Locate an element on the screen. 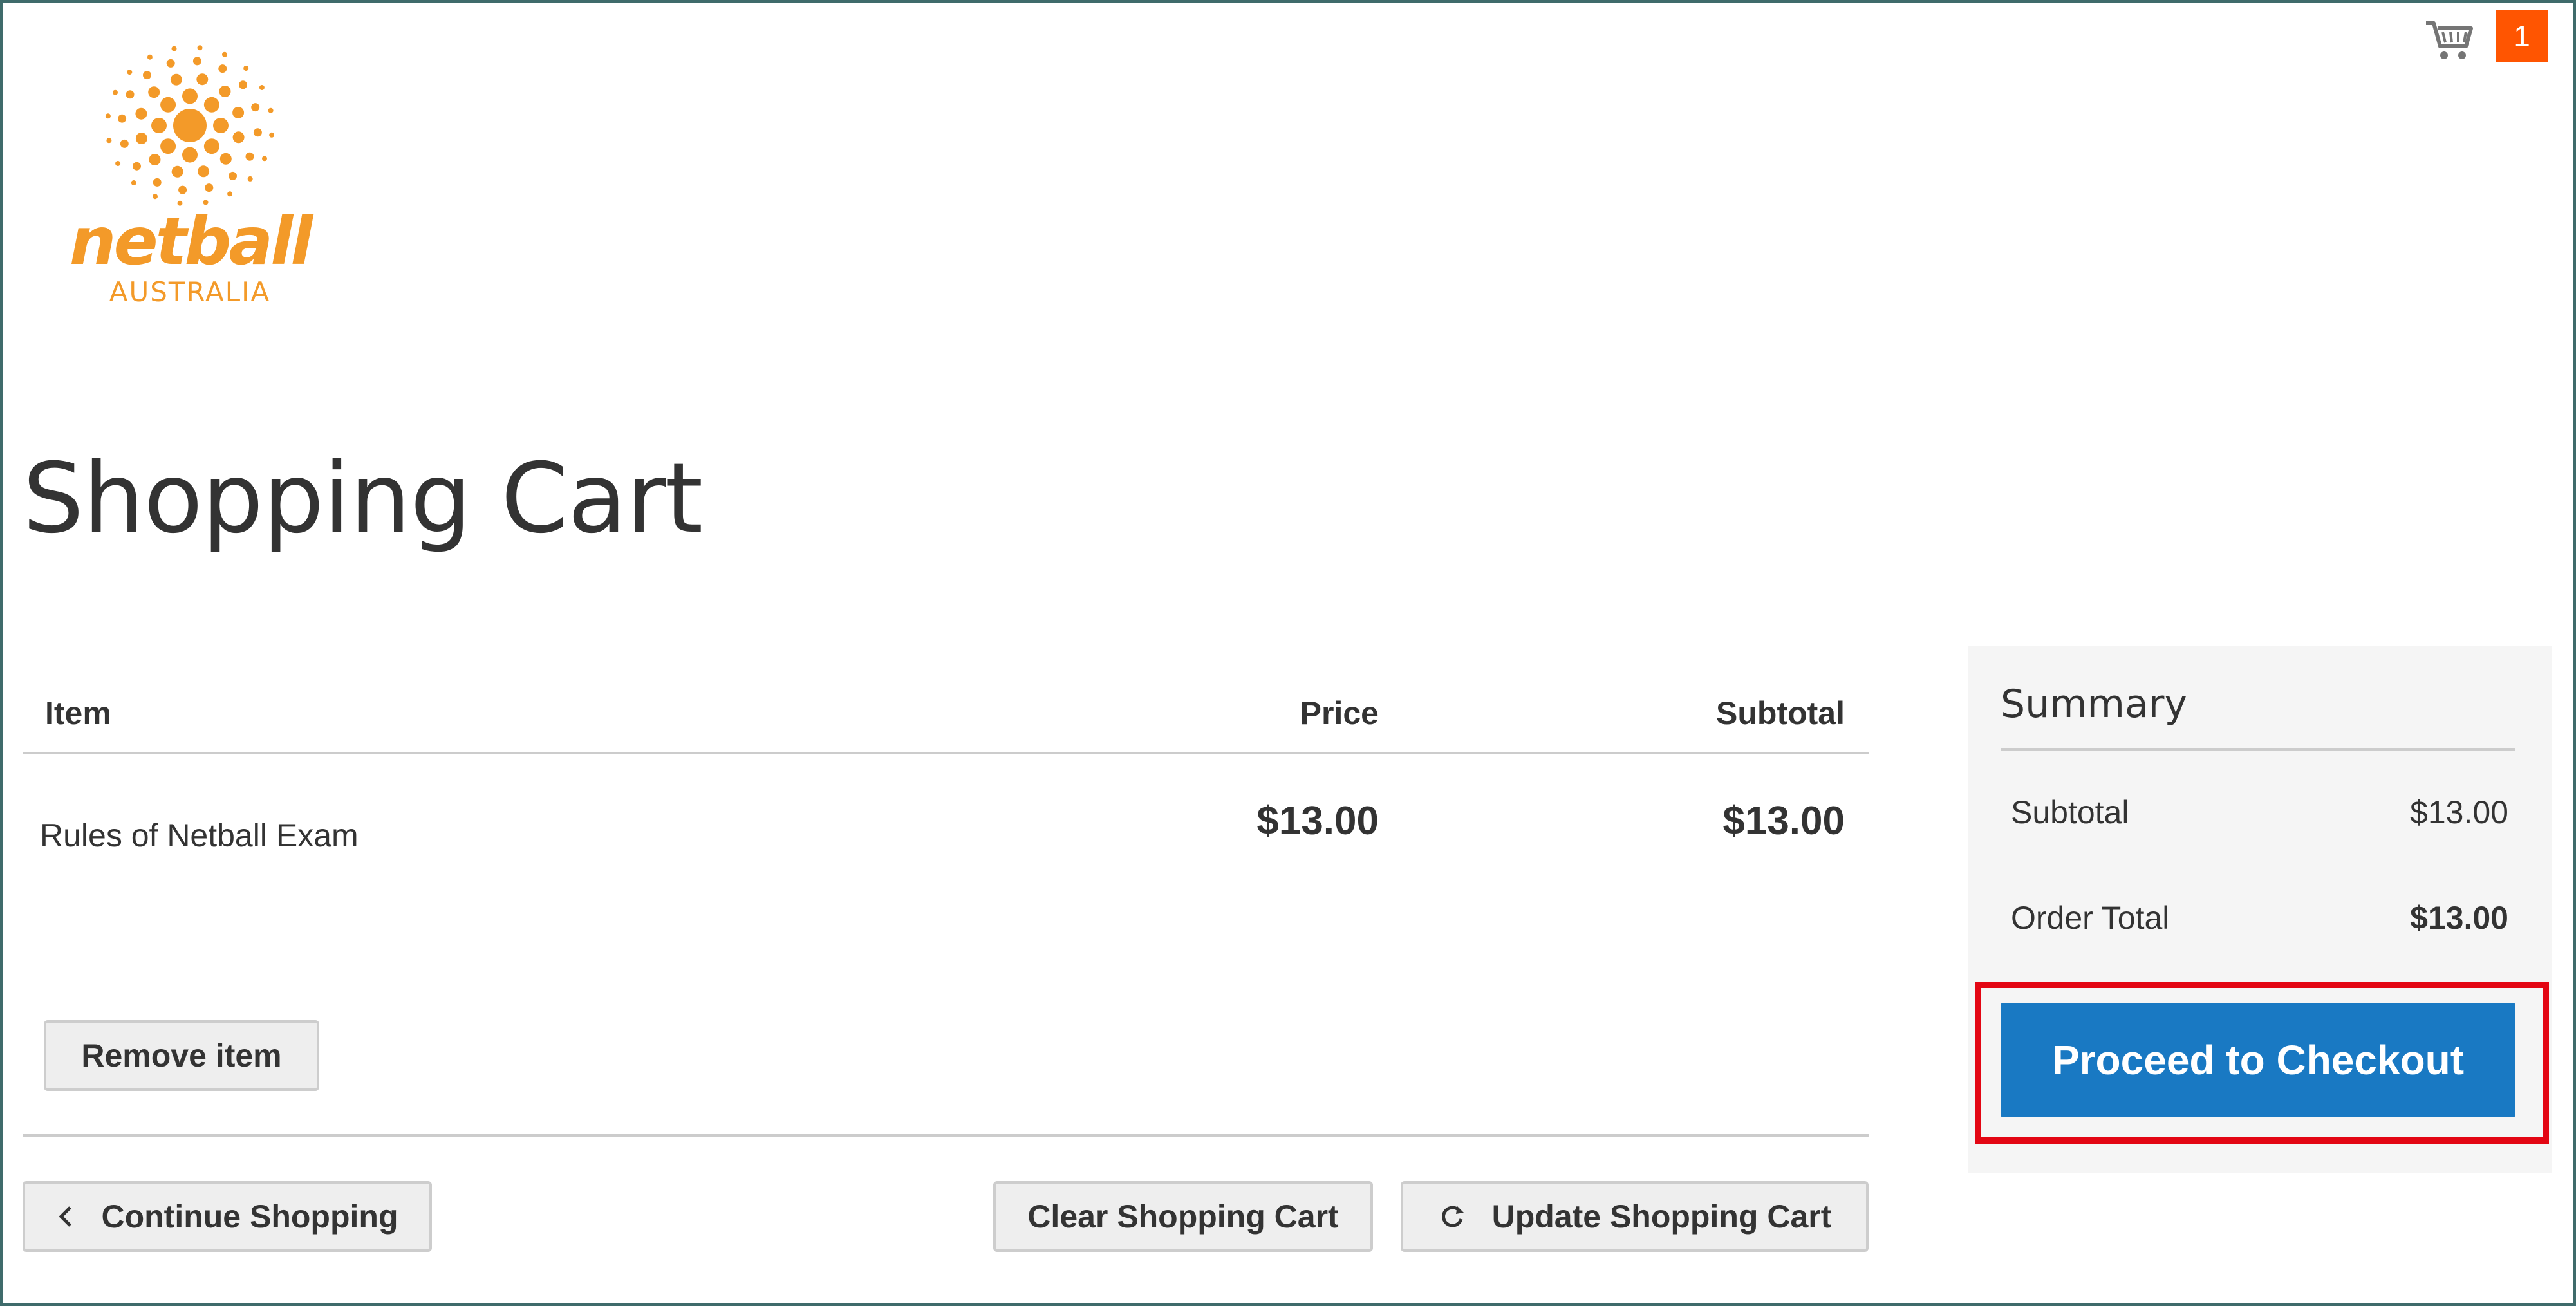 The image size is (2576, 1306). refresh-icon is located at coordinates (1452, 1216).